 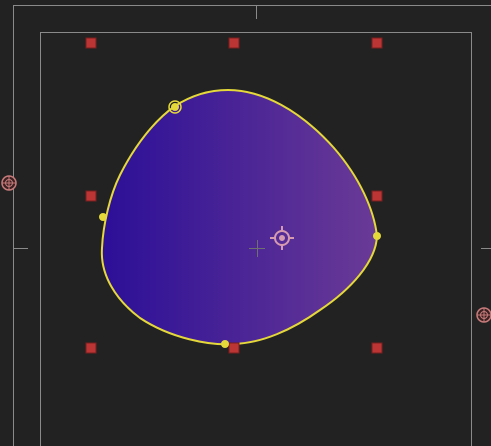 I want to click on handle-bottom-left, so click(x=91, y=348).